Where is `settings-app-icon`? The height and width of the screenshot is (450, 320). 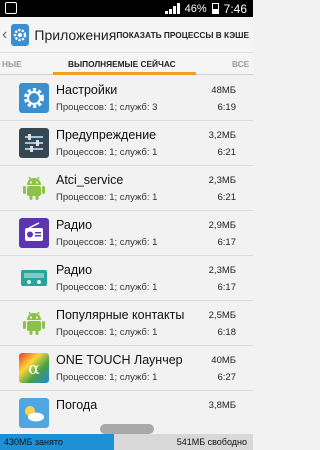
settings-app-icon is located at coordinates (20, 34).